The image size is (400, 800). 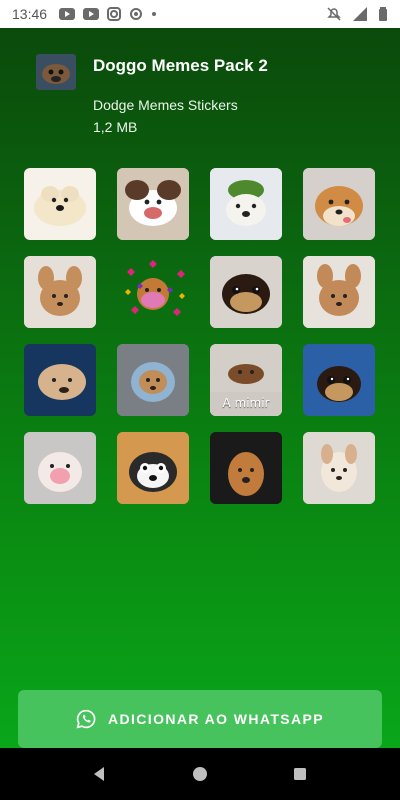 What do you see at coordinates (154, 14) in the screenshot?
I see `dot-icon` at bounding box center [154, 14].